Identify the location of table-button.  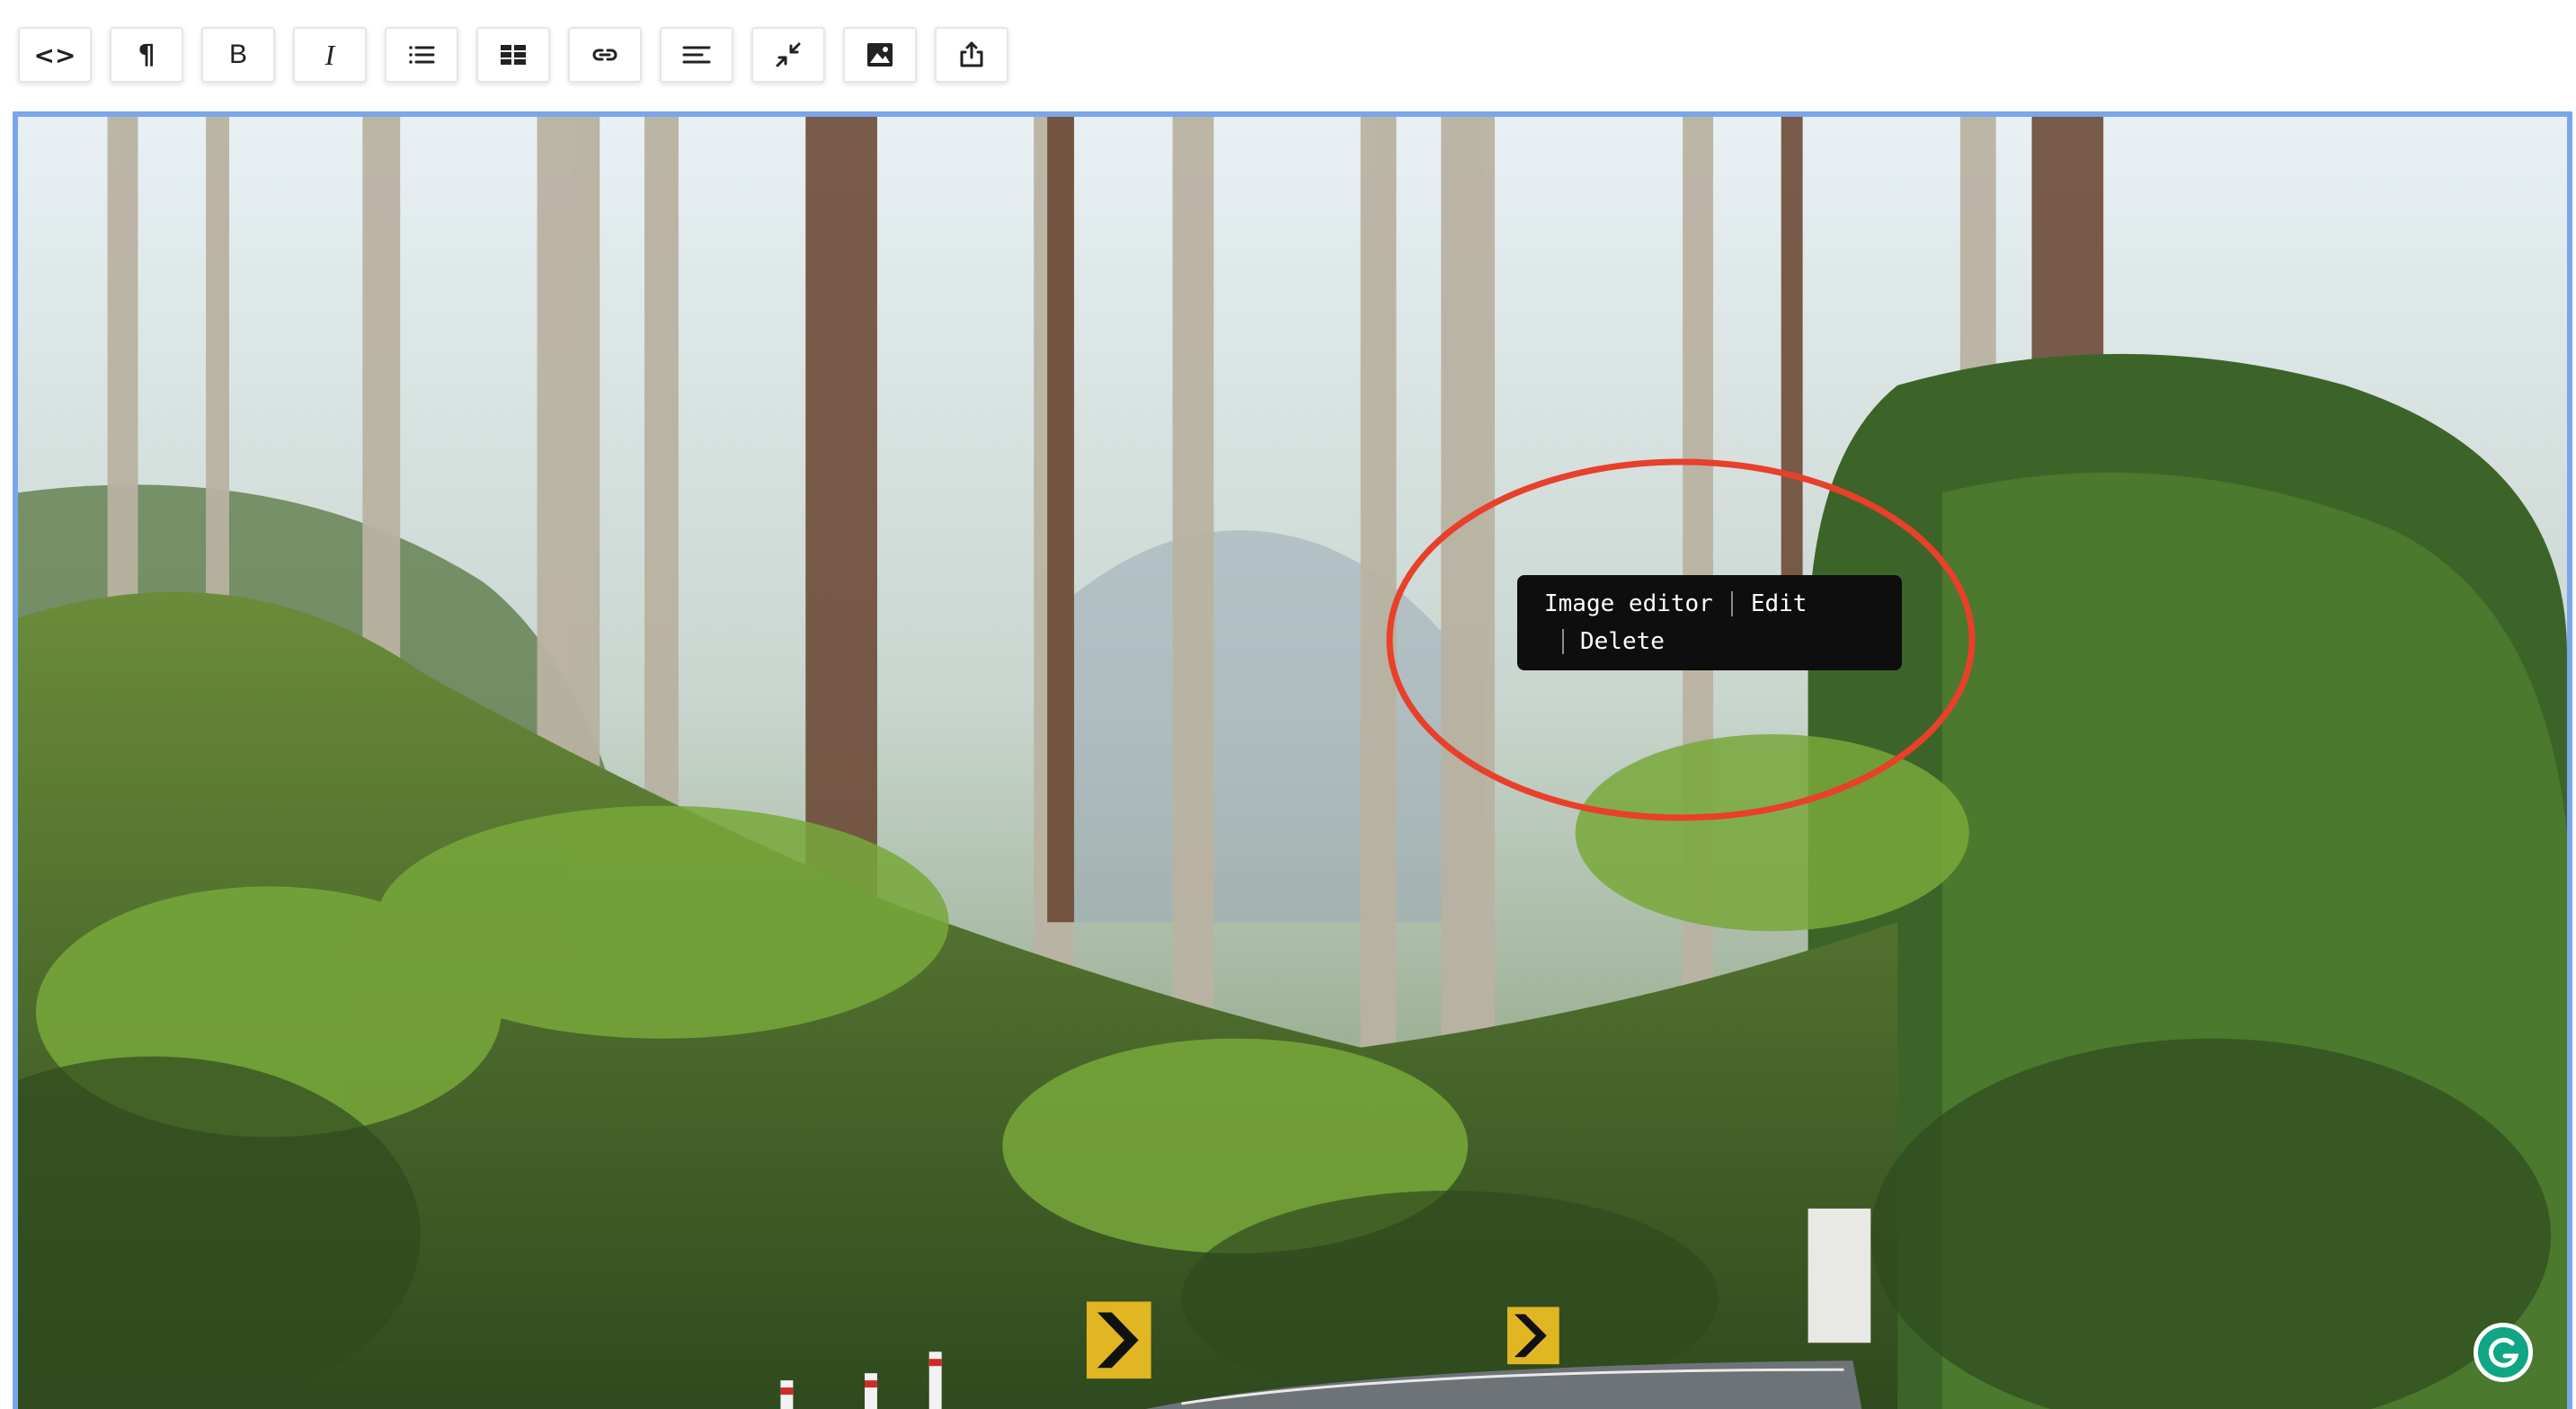
(513, 55).